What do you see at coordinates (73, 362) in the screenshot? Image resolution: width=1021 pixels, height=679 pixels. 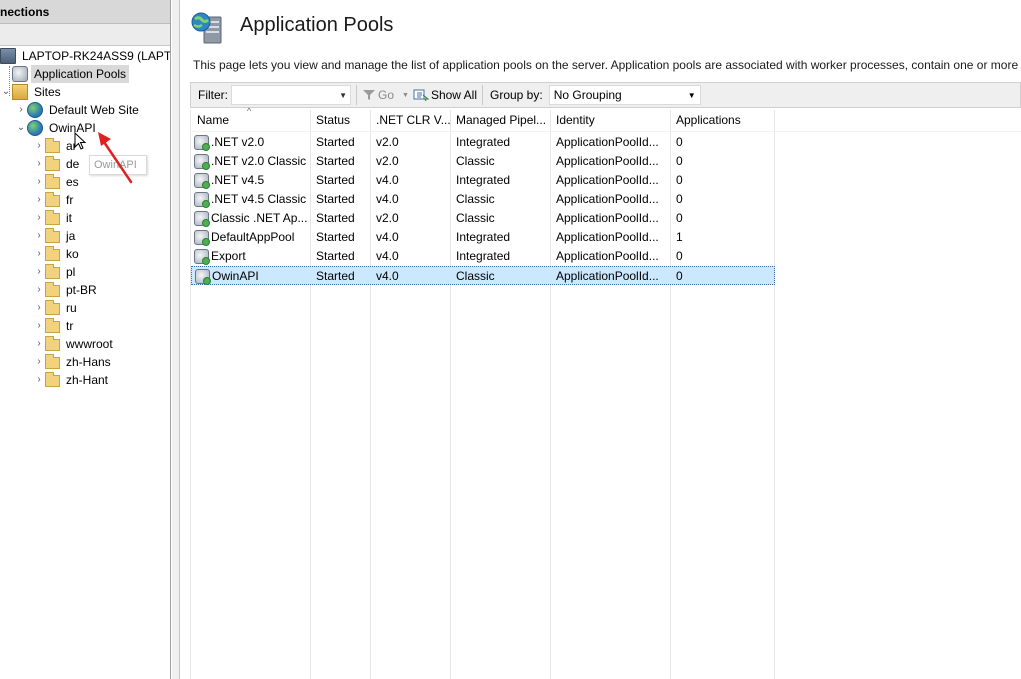 I see `tree-item-folder: › zh-Hans` at bounding box center [73, 362].